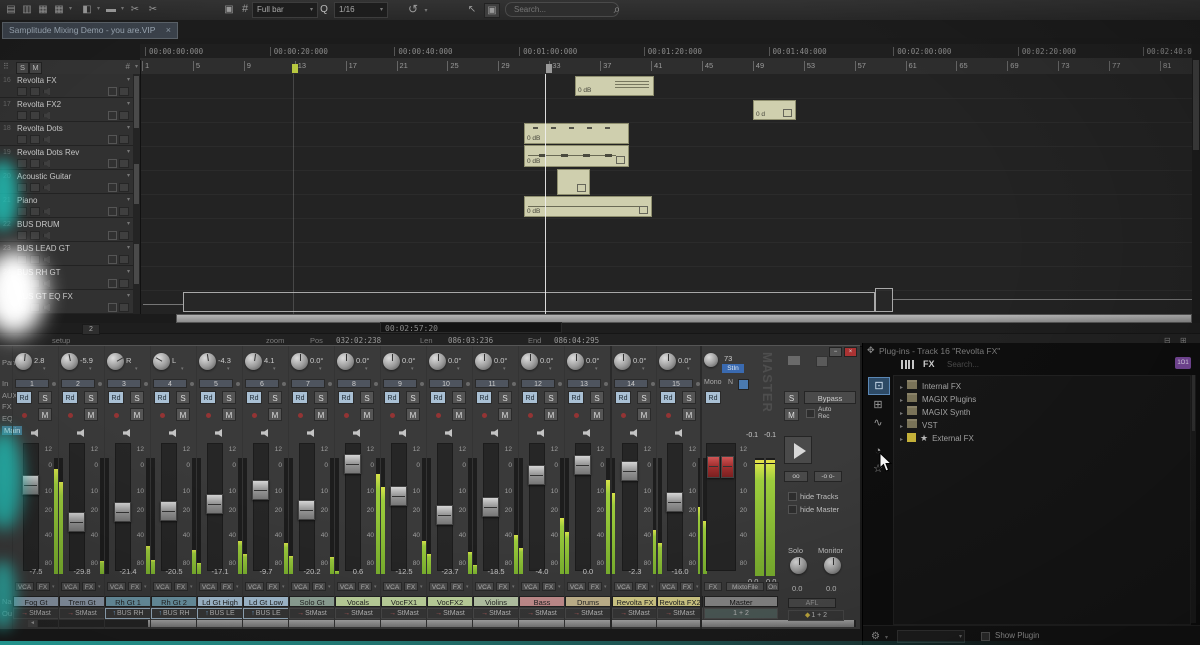 This screenshot has width=1200, height=645. What do you see at coordinates (308, 383) in the screenshot?
I see `channel-number: 7` at bounding box center [308, 383].